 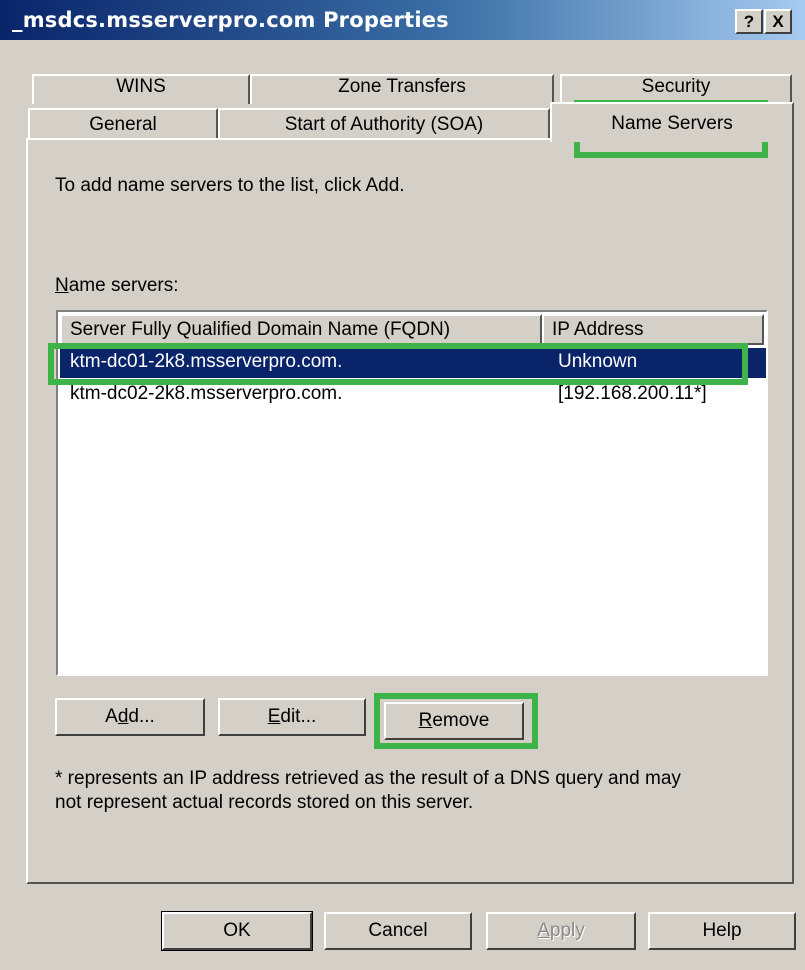 I want to click on remove-button-label: Remove, so click(x=454, y=720).